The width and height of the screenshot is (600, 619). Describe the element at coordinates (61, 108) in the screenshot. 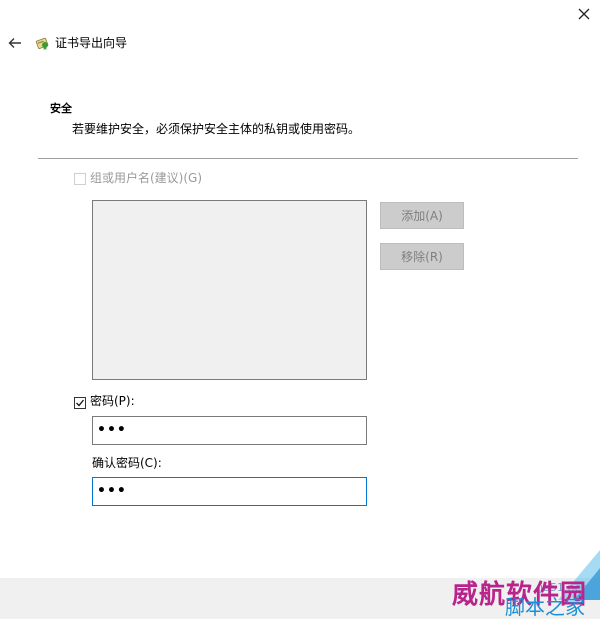

I see `section-title: 安全` at that location.